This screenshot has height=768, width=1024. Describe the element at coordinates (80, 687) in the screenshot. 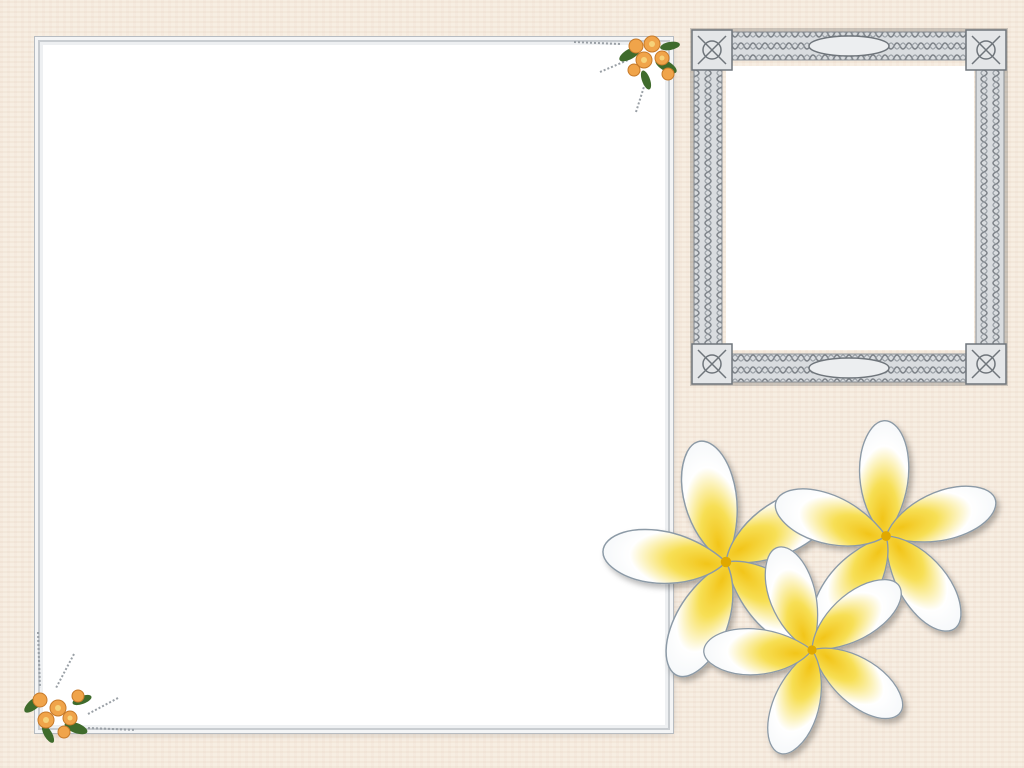

I see `rose-bouquet-bottom` at that location.